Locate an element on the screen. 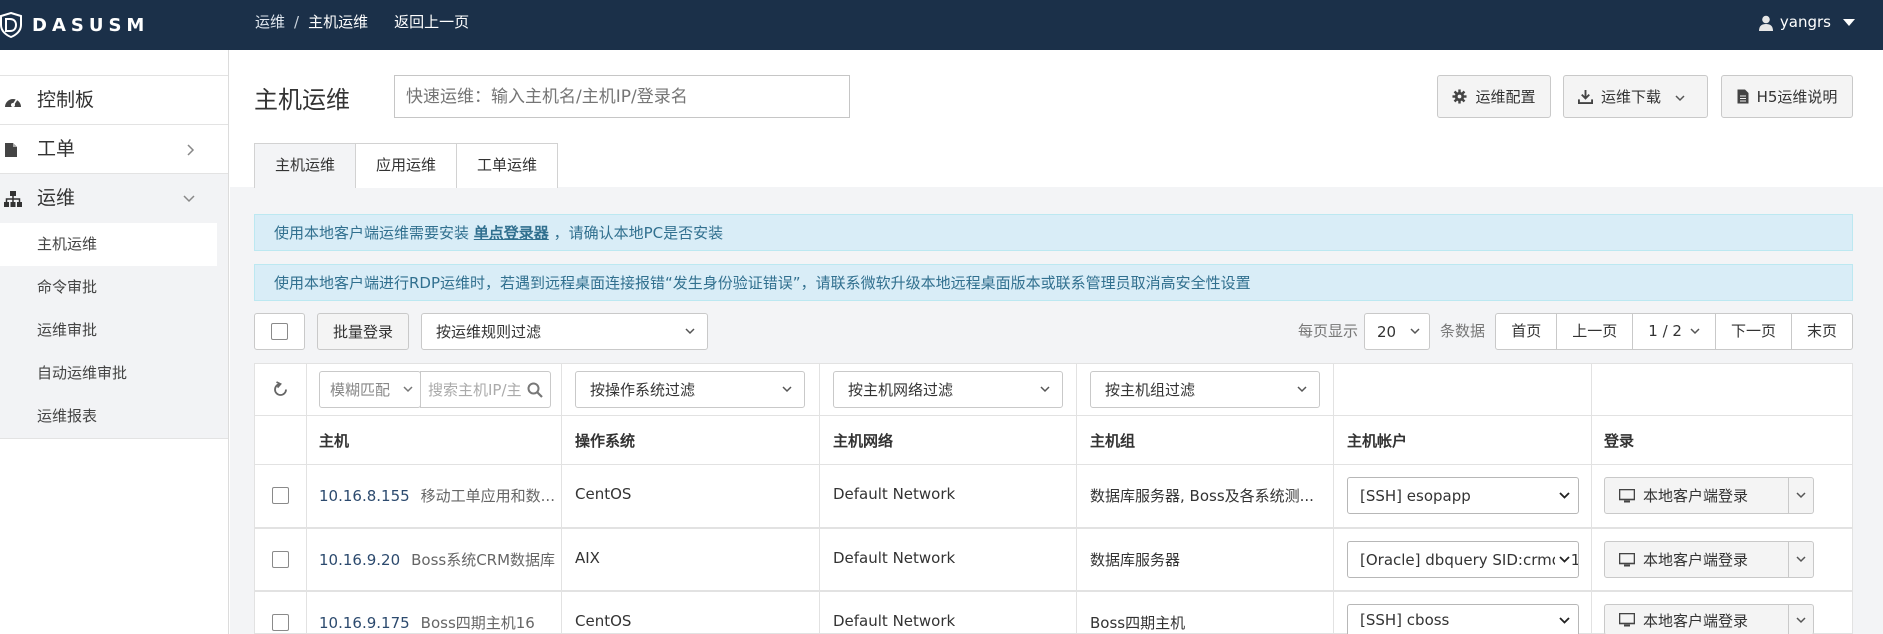 The width and height of the screenshot is (1883, 634). user-name: yangrs is located at coordinates (1805, 22).